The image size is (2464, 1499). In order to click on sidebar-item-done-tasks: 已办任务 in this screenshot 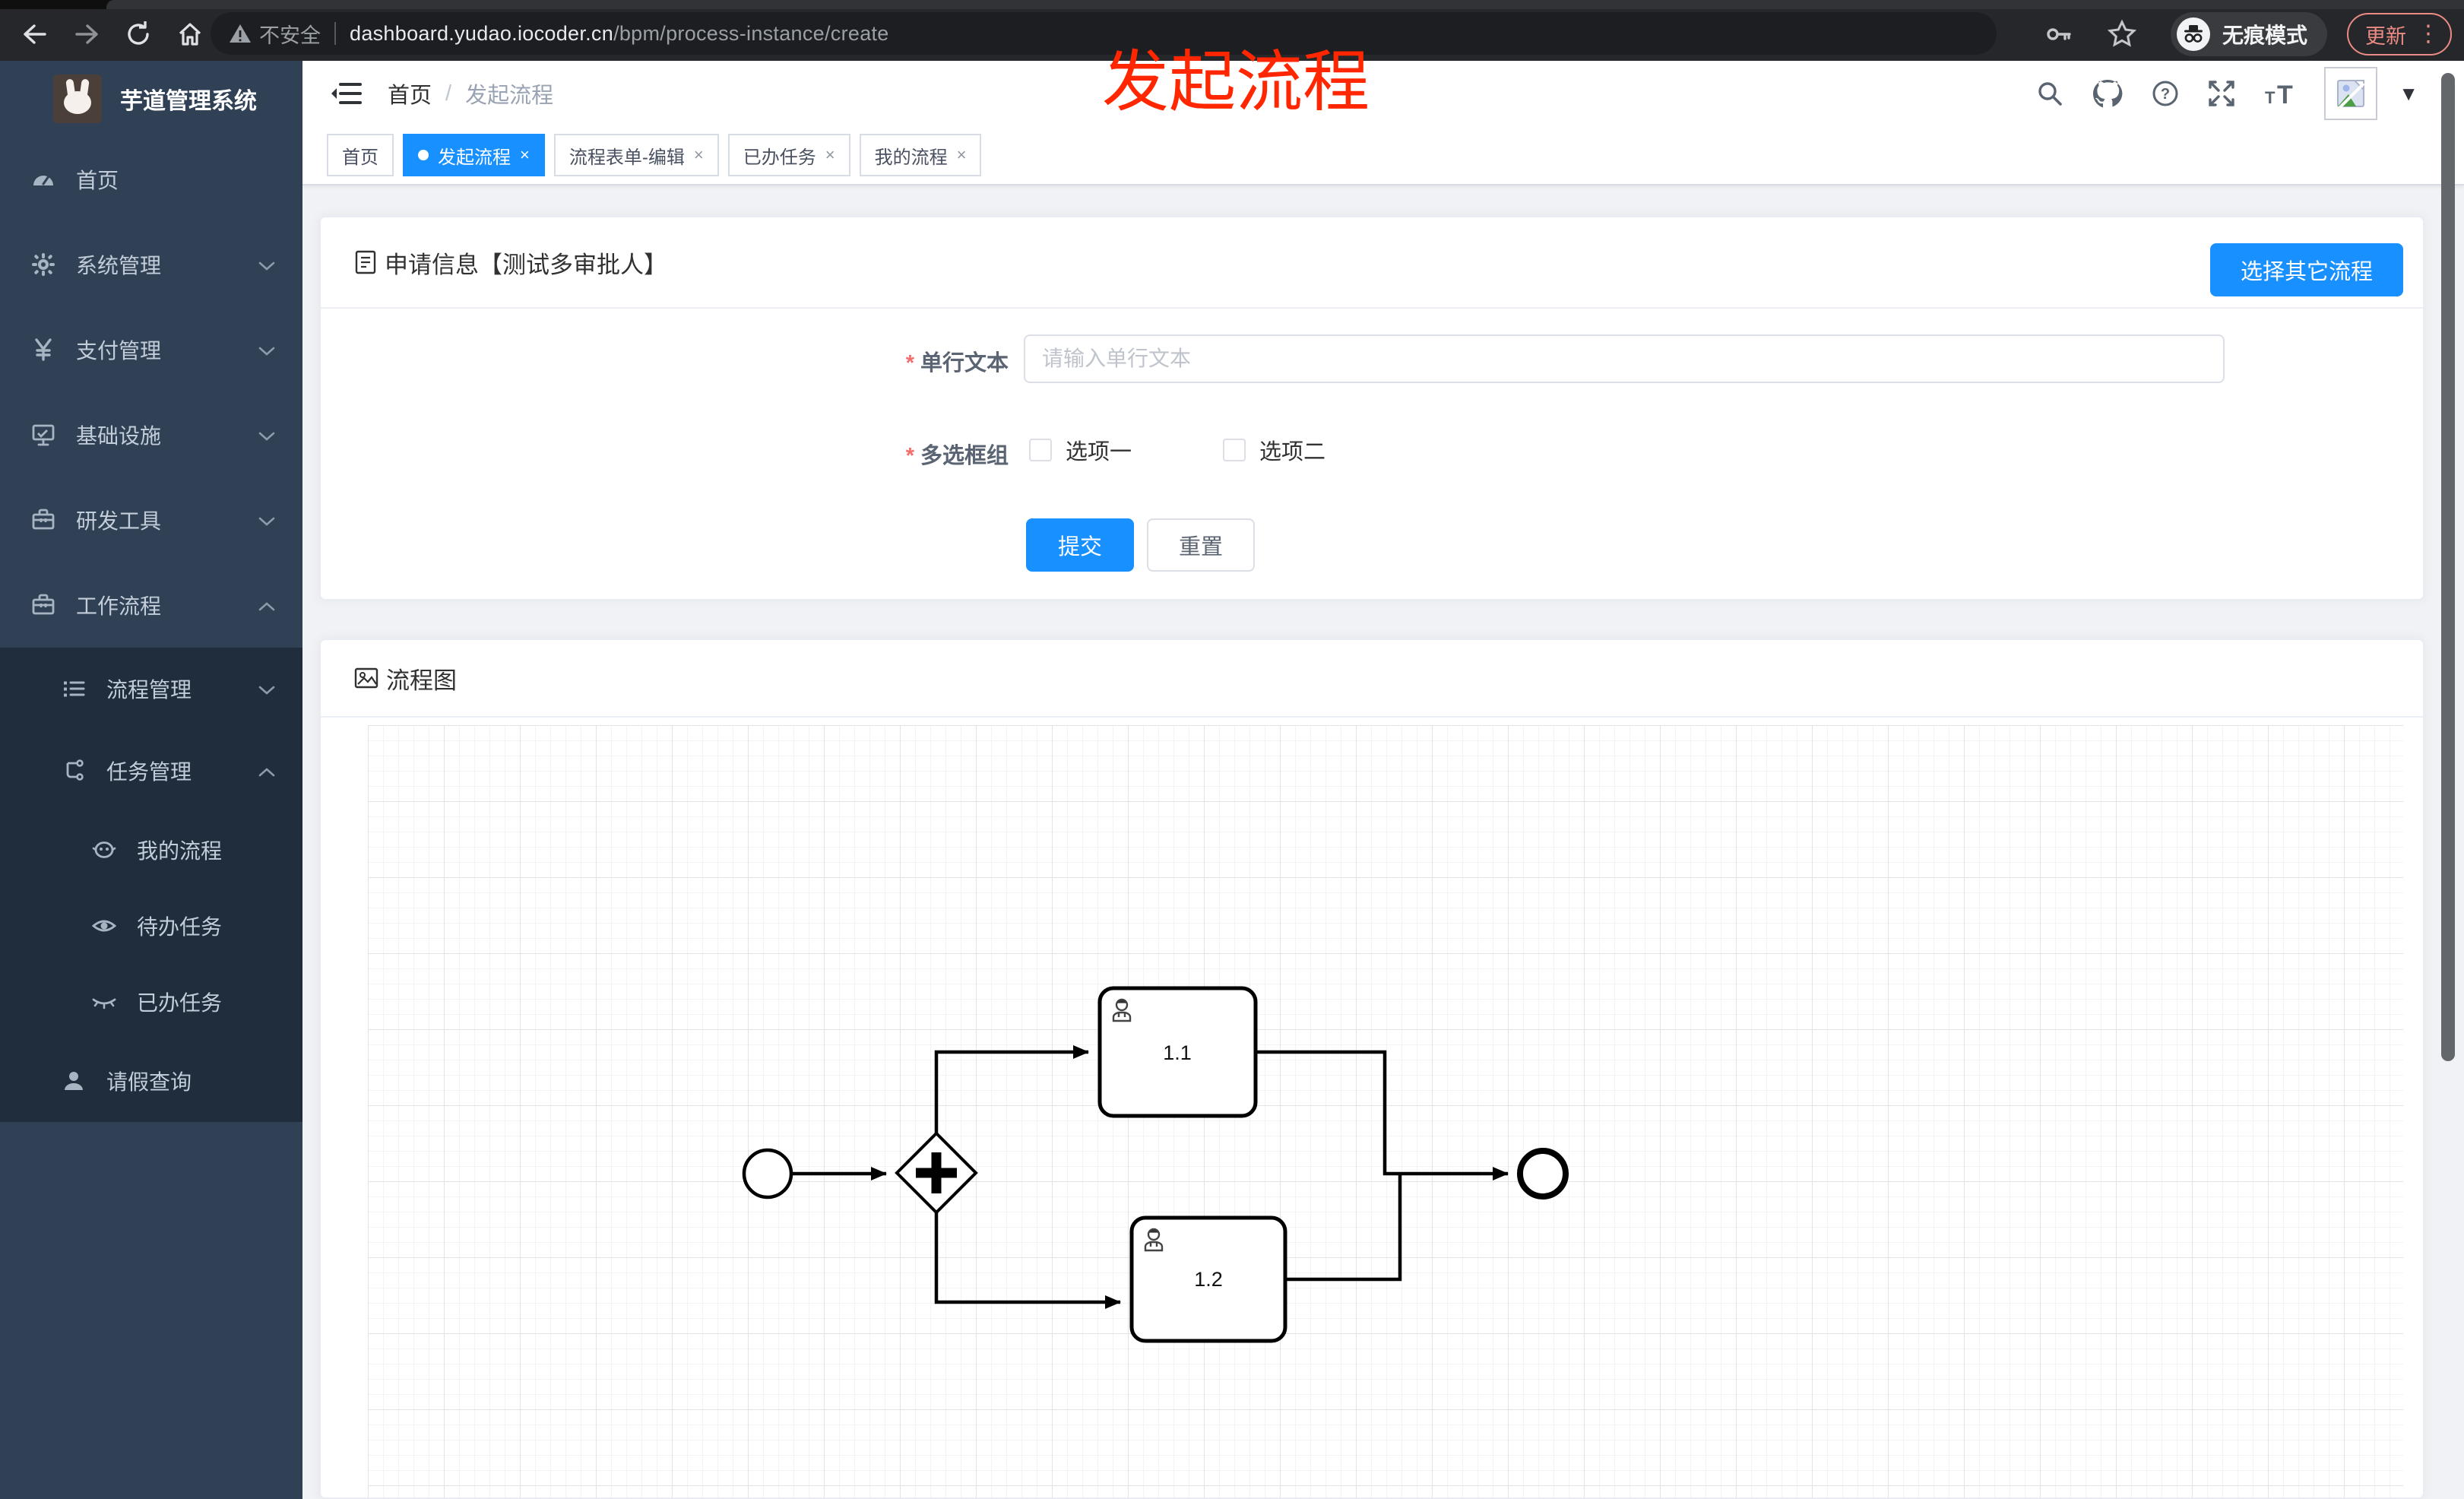, I will do `click(151, 1002)`.